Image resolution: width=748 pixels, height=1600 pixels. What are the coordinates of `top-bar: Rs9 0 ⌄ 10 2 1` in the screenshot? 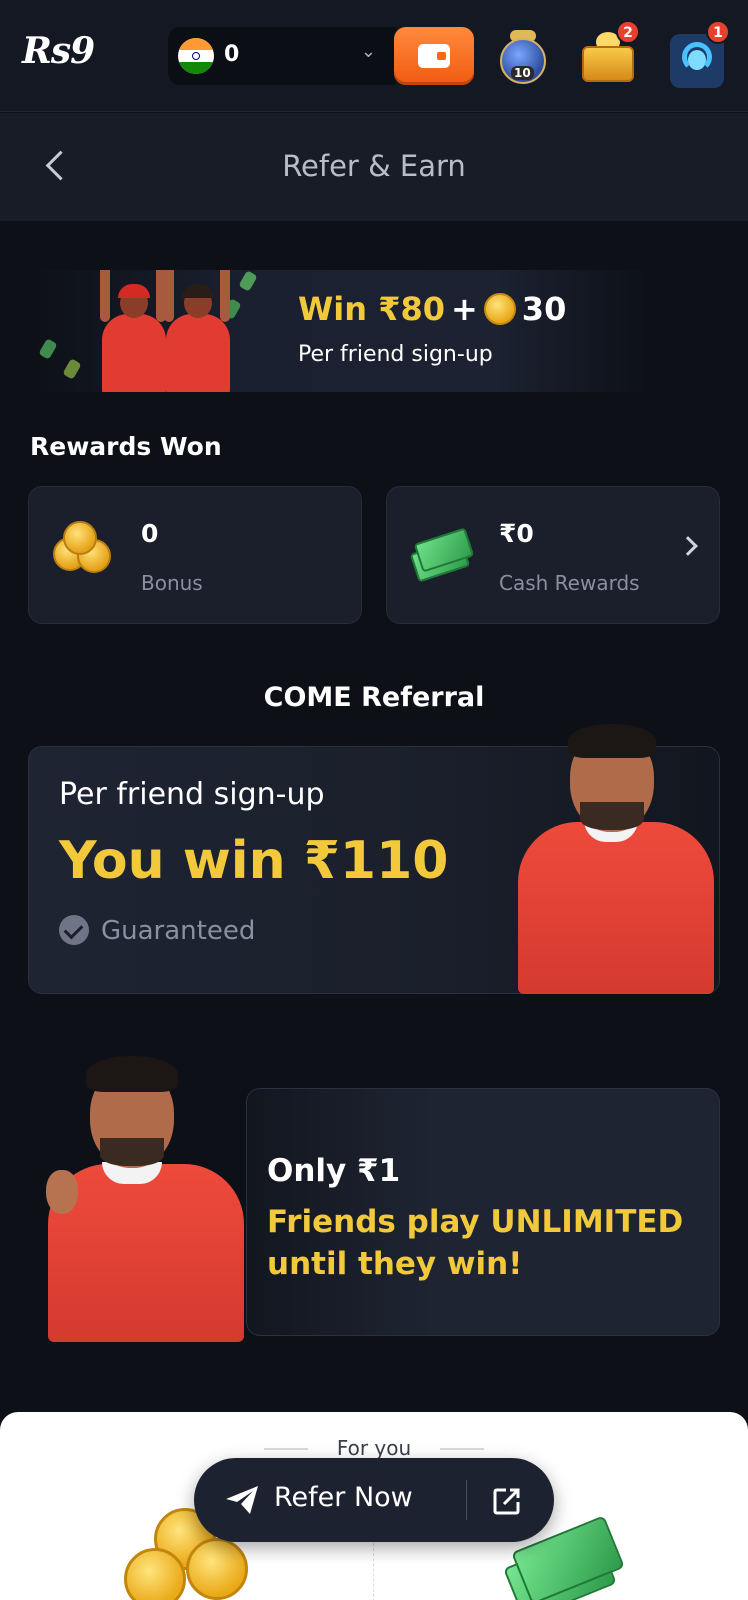 It's located at (374, 56).